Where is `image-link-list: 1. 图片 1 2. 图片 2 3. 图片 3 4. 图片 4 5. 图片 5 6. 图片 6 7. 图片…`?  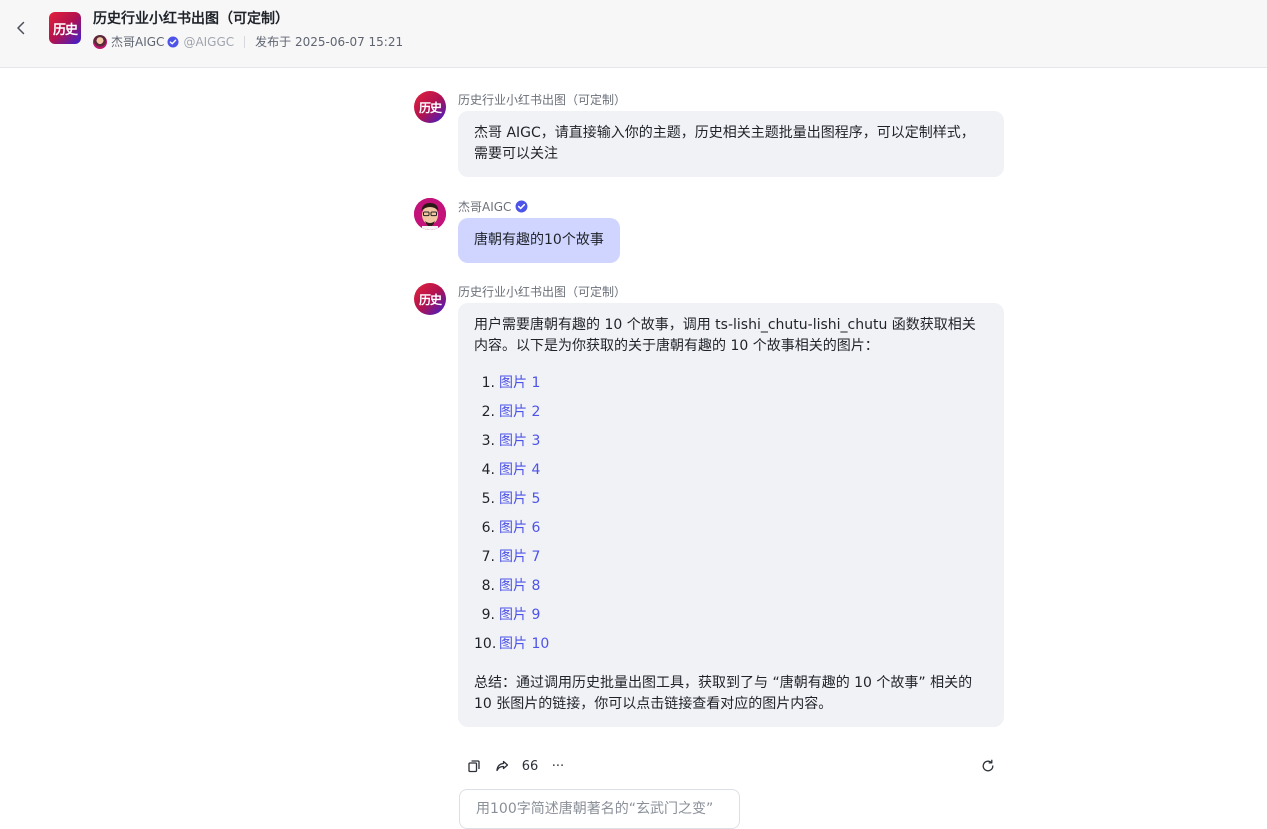 image-link-list: 1. 图片 1 2. 图片 2 3. 图片 3 4. 图片 4 5. 图片 5 6. 图片 6 7. 图片… is located at coordinates (731, 514).